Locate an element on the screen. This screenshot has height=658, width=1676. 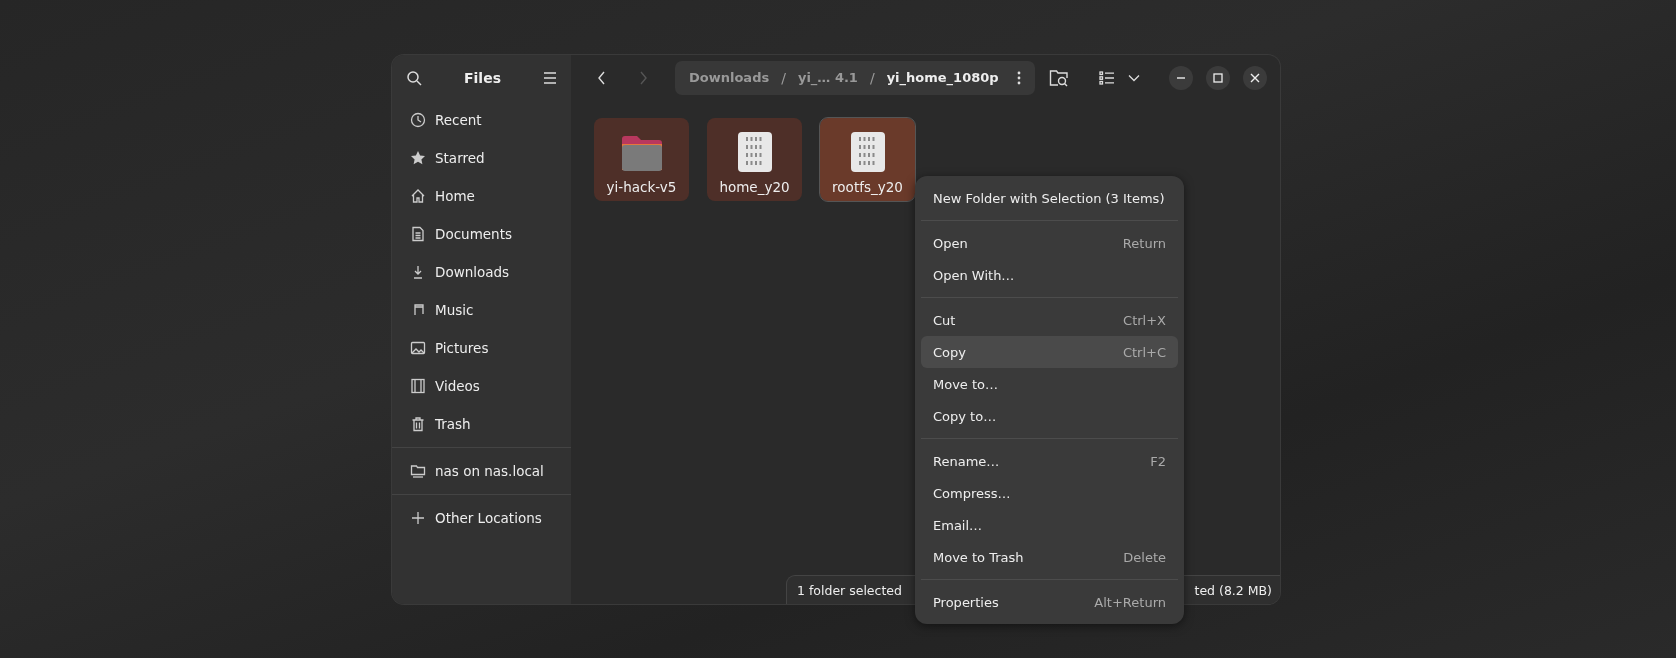
sidebar-item: nas on nas.local is located at coordinates (481, 471).